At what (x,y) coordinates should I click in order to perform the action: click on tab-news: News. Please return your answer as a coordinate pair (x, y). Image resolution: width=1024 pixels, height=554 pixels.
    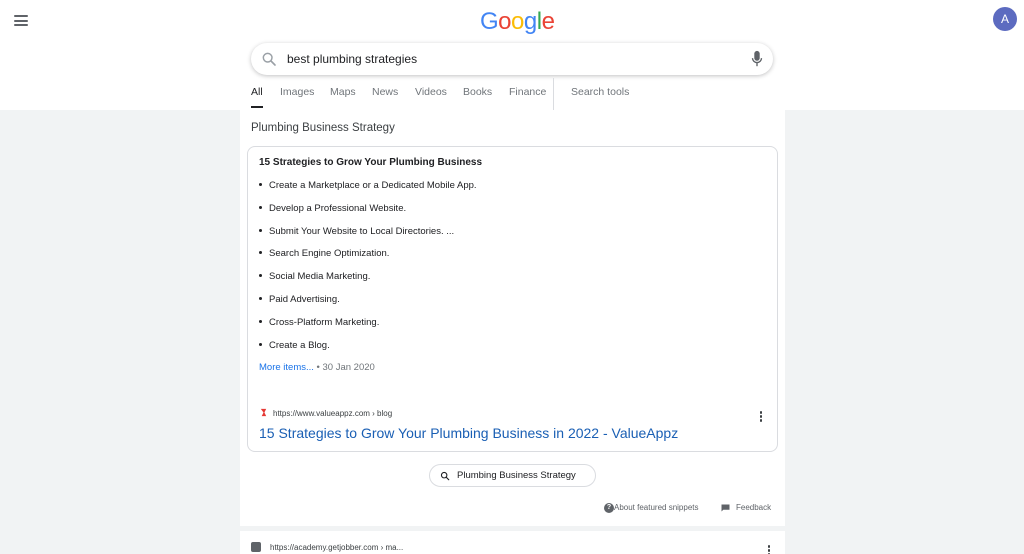
    Looking at the image, I should click on (385, 92).